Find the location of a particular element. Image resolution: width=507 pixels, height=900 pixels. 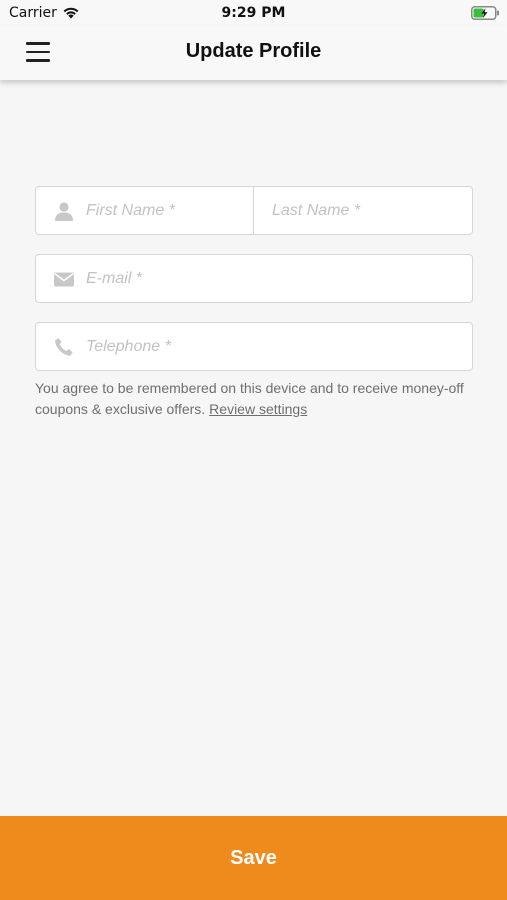

person-icon is located at coordinates (64, 211).